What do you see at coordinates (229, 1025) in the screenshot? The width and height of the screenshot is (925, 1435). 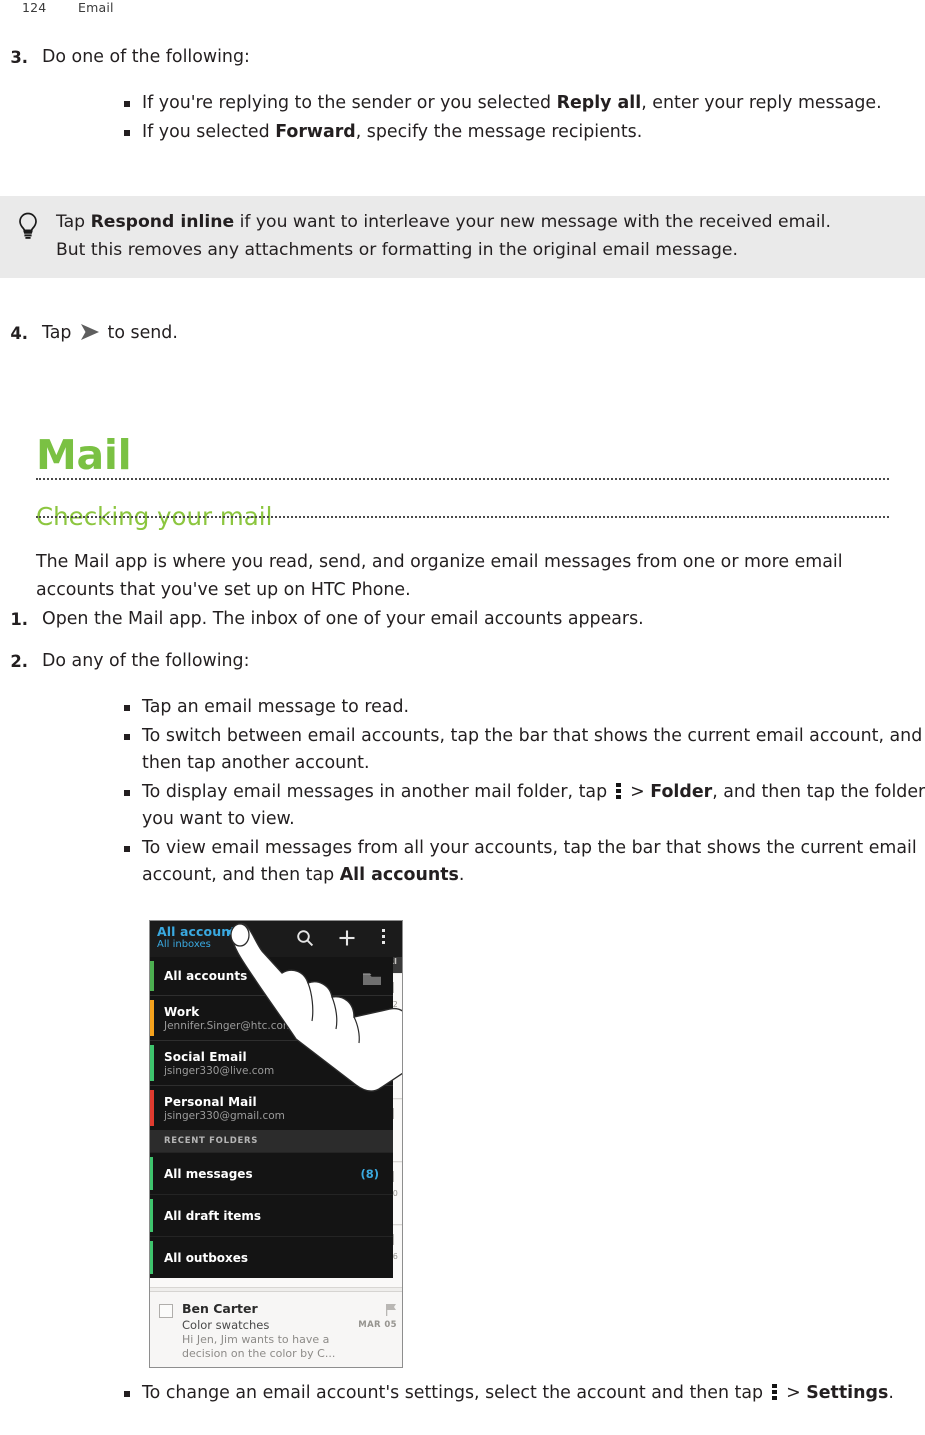 I see `account-email: Jennifer.Singer@htc.com` at bounding box center [229, 1025].